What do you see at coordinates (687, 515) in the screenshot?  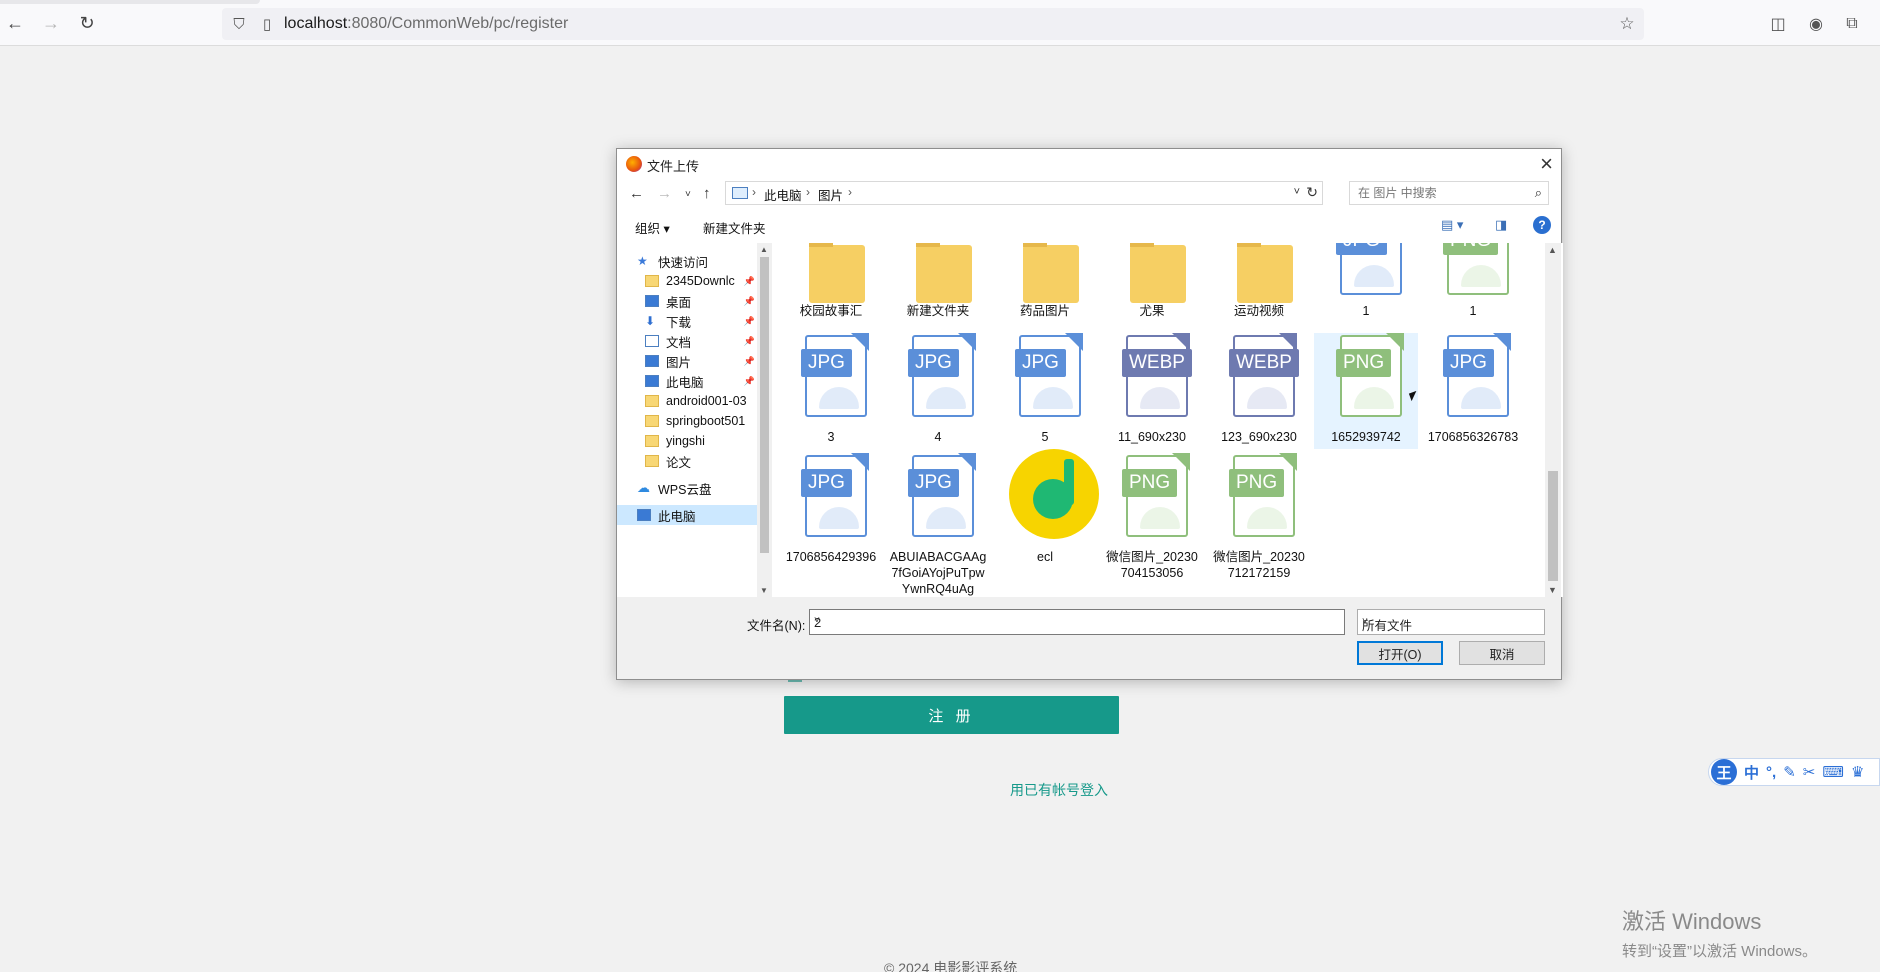 I see `nav-item: 此电脑` at bounding box center [687, 515].